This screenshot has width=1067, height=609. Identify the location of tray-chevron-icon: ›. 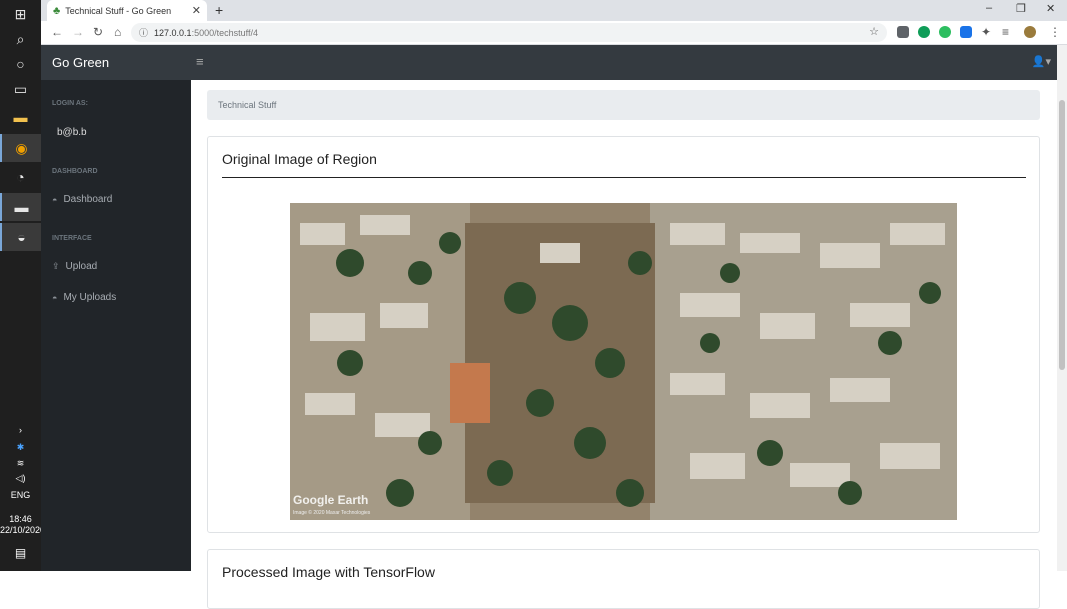
(20, 430).